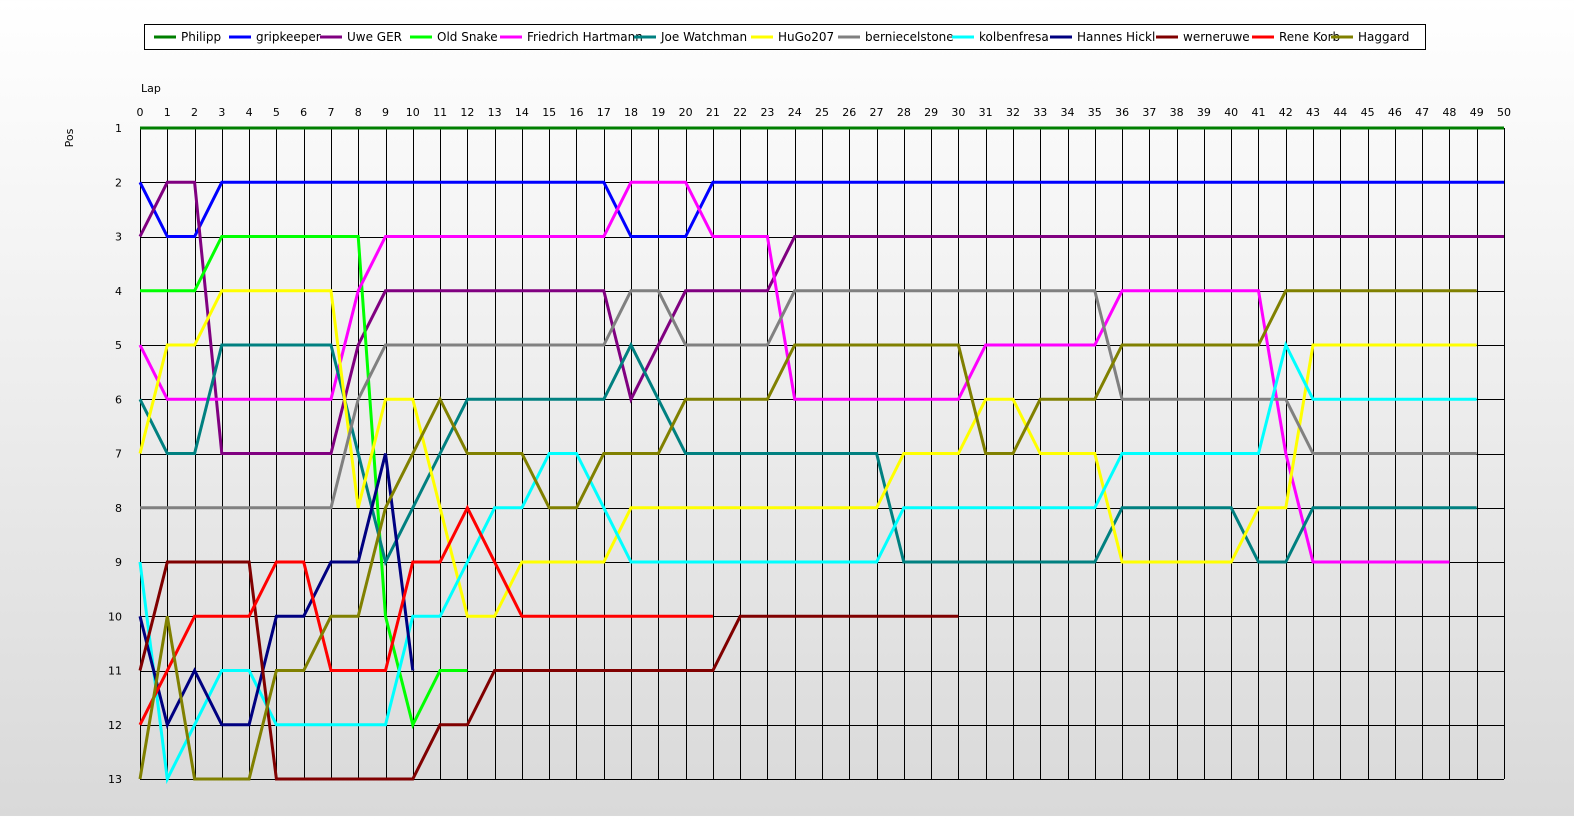 The width and height of the screenshot is (1574, 820). What do you see at coordinates (1216, 37) in the screenshot?
I see `legend-label: werneruwe` at bounding box center [1216, 37].